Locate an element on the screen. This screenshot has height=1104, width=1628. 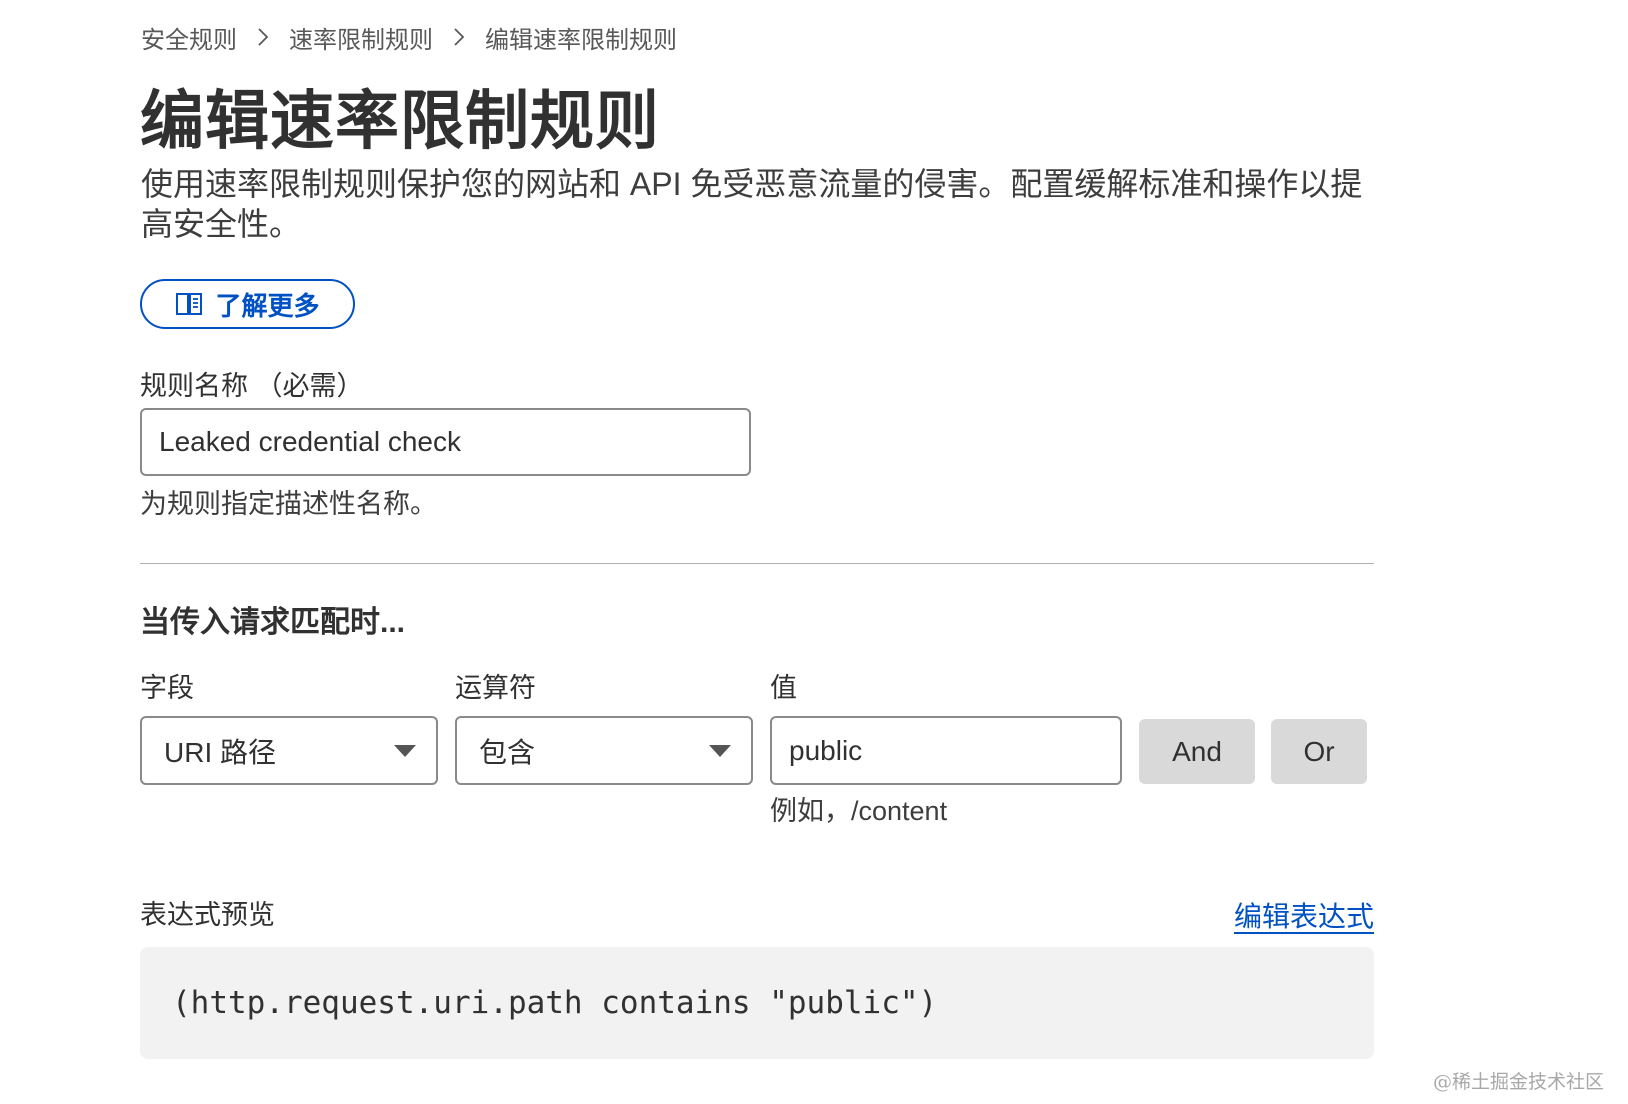
learn-more-button: 了解更多 is located at coordinates (247, 304).